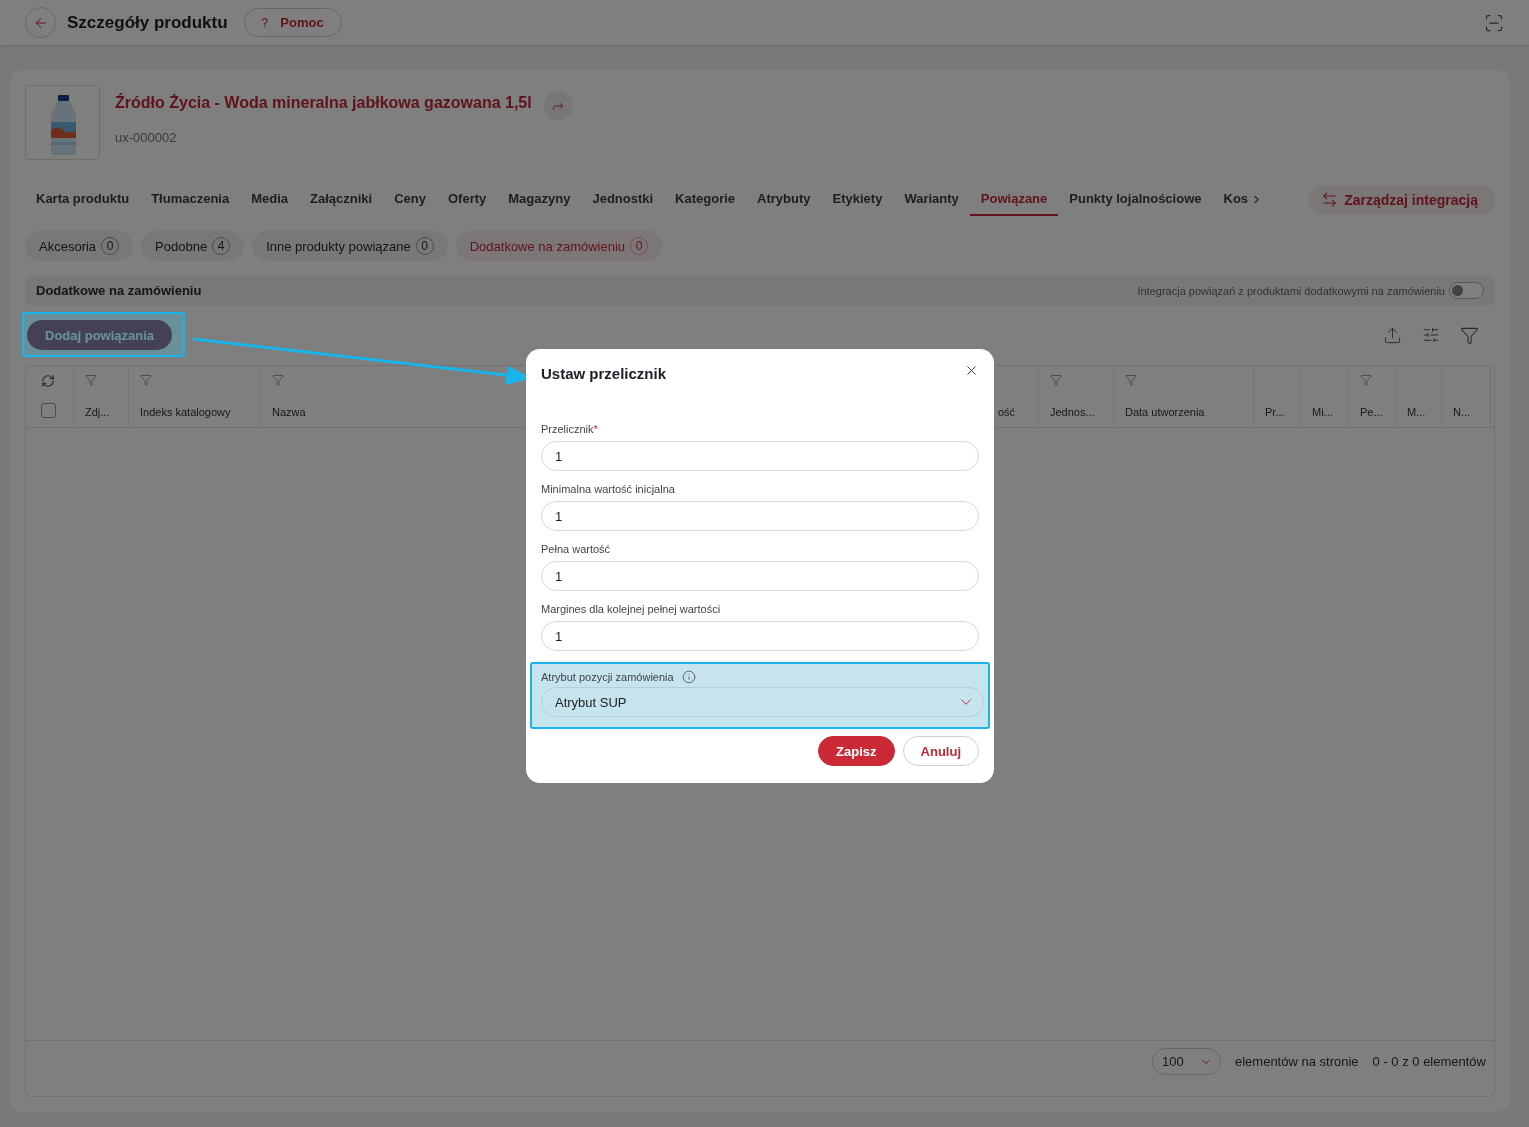  What do you see at coordinates (1429, 1061) in the screenshot?
I see `range-text: 0 - 0 z 0 elementów` at bounding box center [1429, 1061].